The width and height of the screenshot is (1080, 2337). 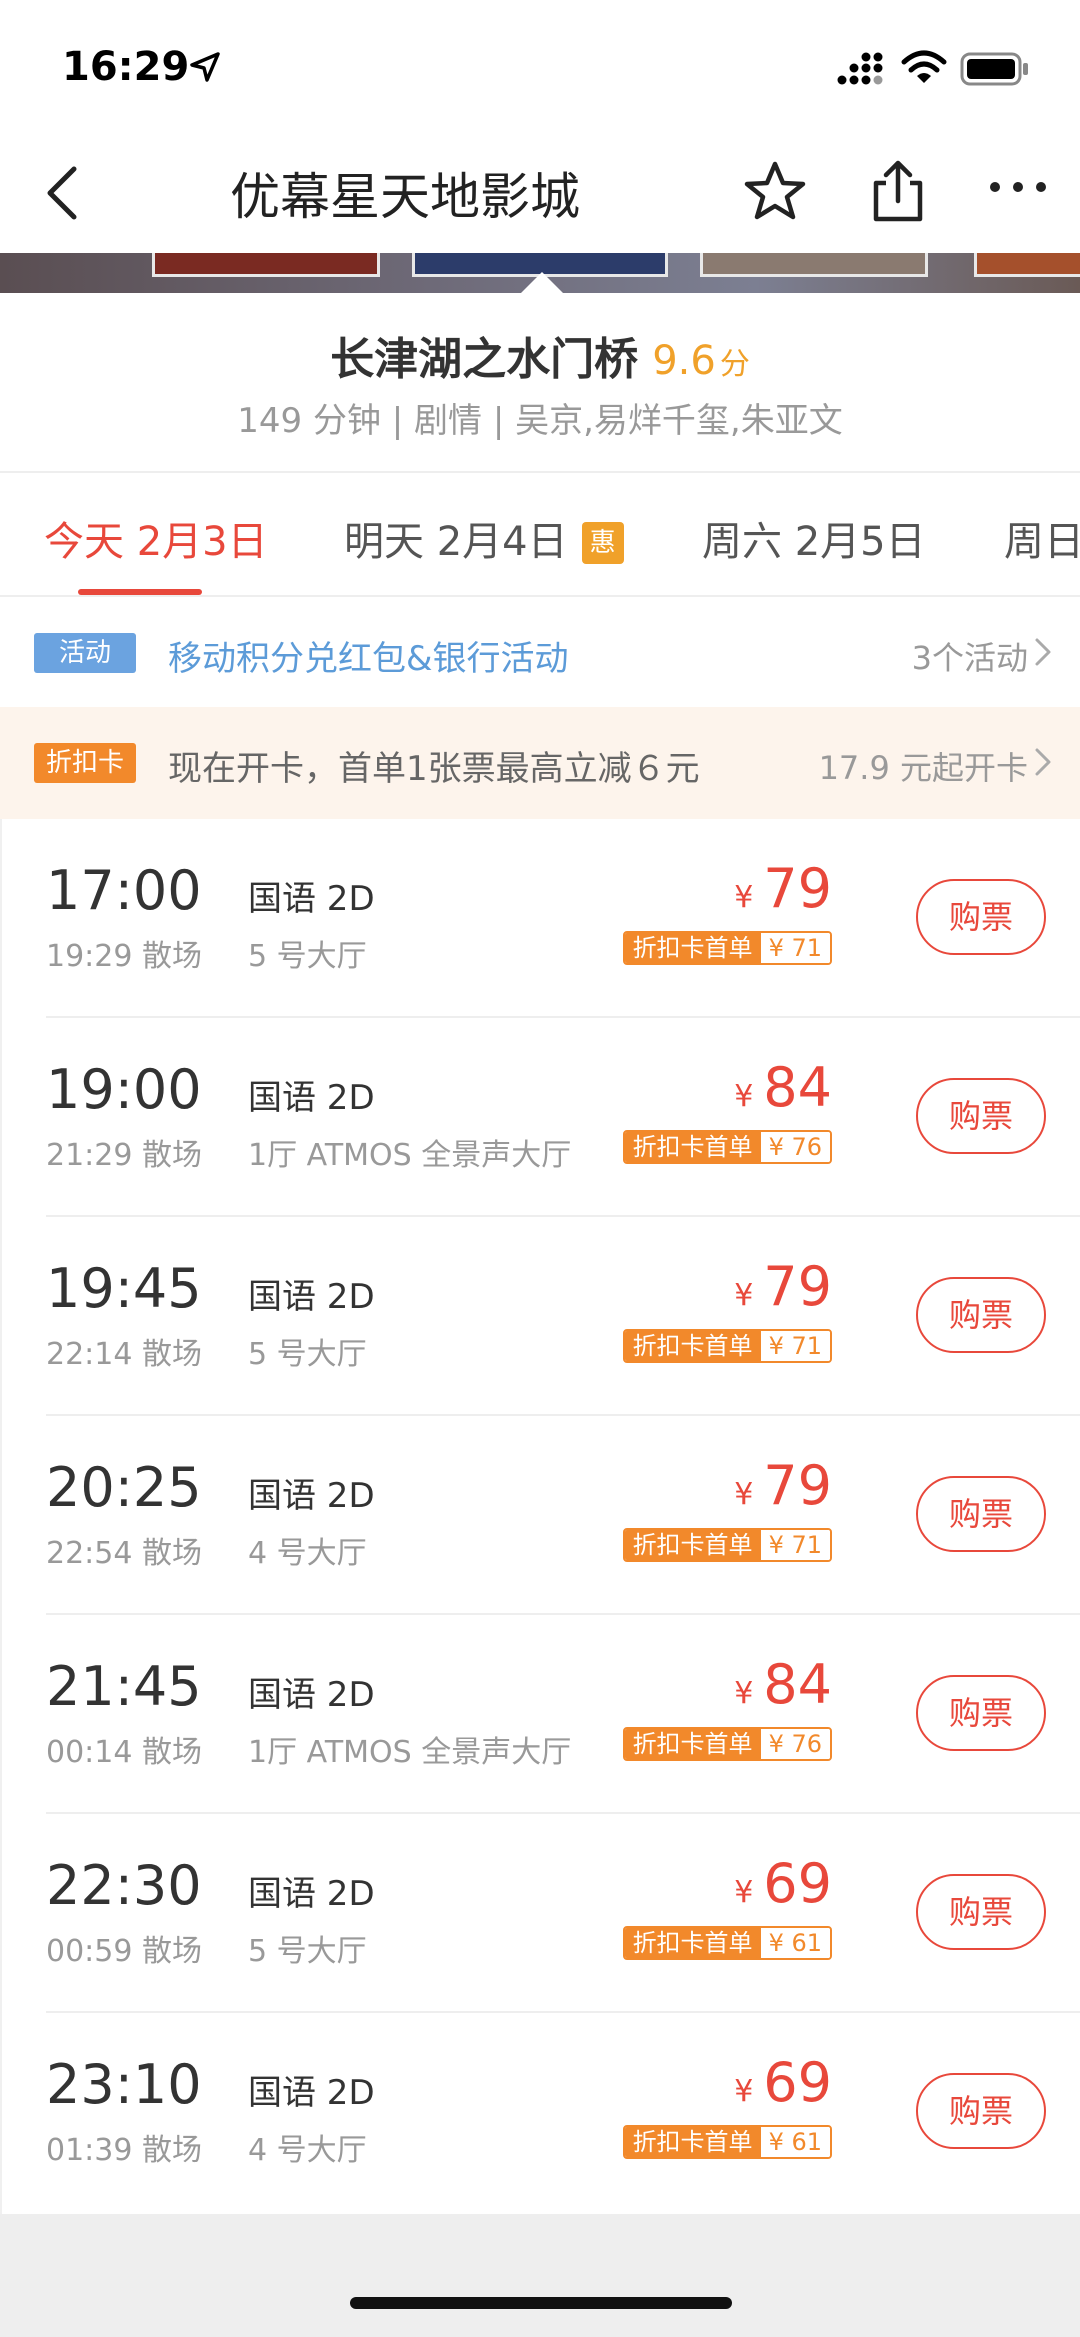 I want to click on movie-score-unit: 分, so click(x=734, y=364).